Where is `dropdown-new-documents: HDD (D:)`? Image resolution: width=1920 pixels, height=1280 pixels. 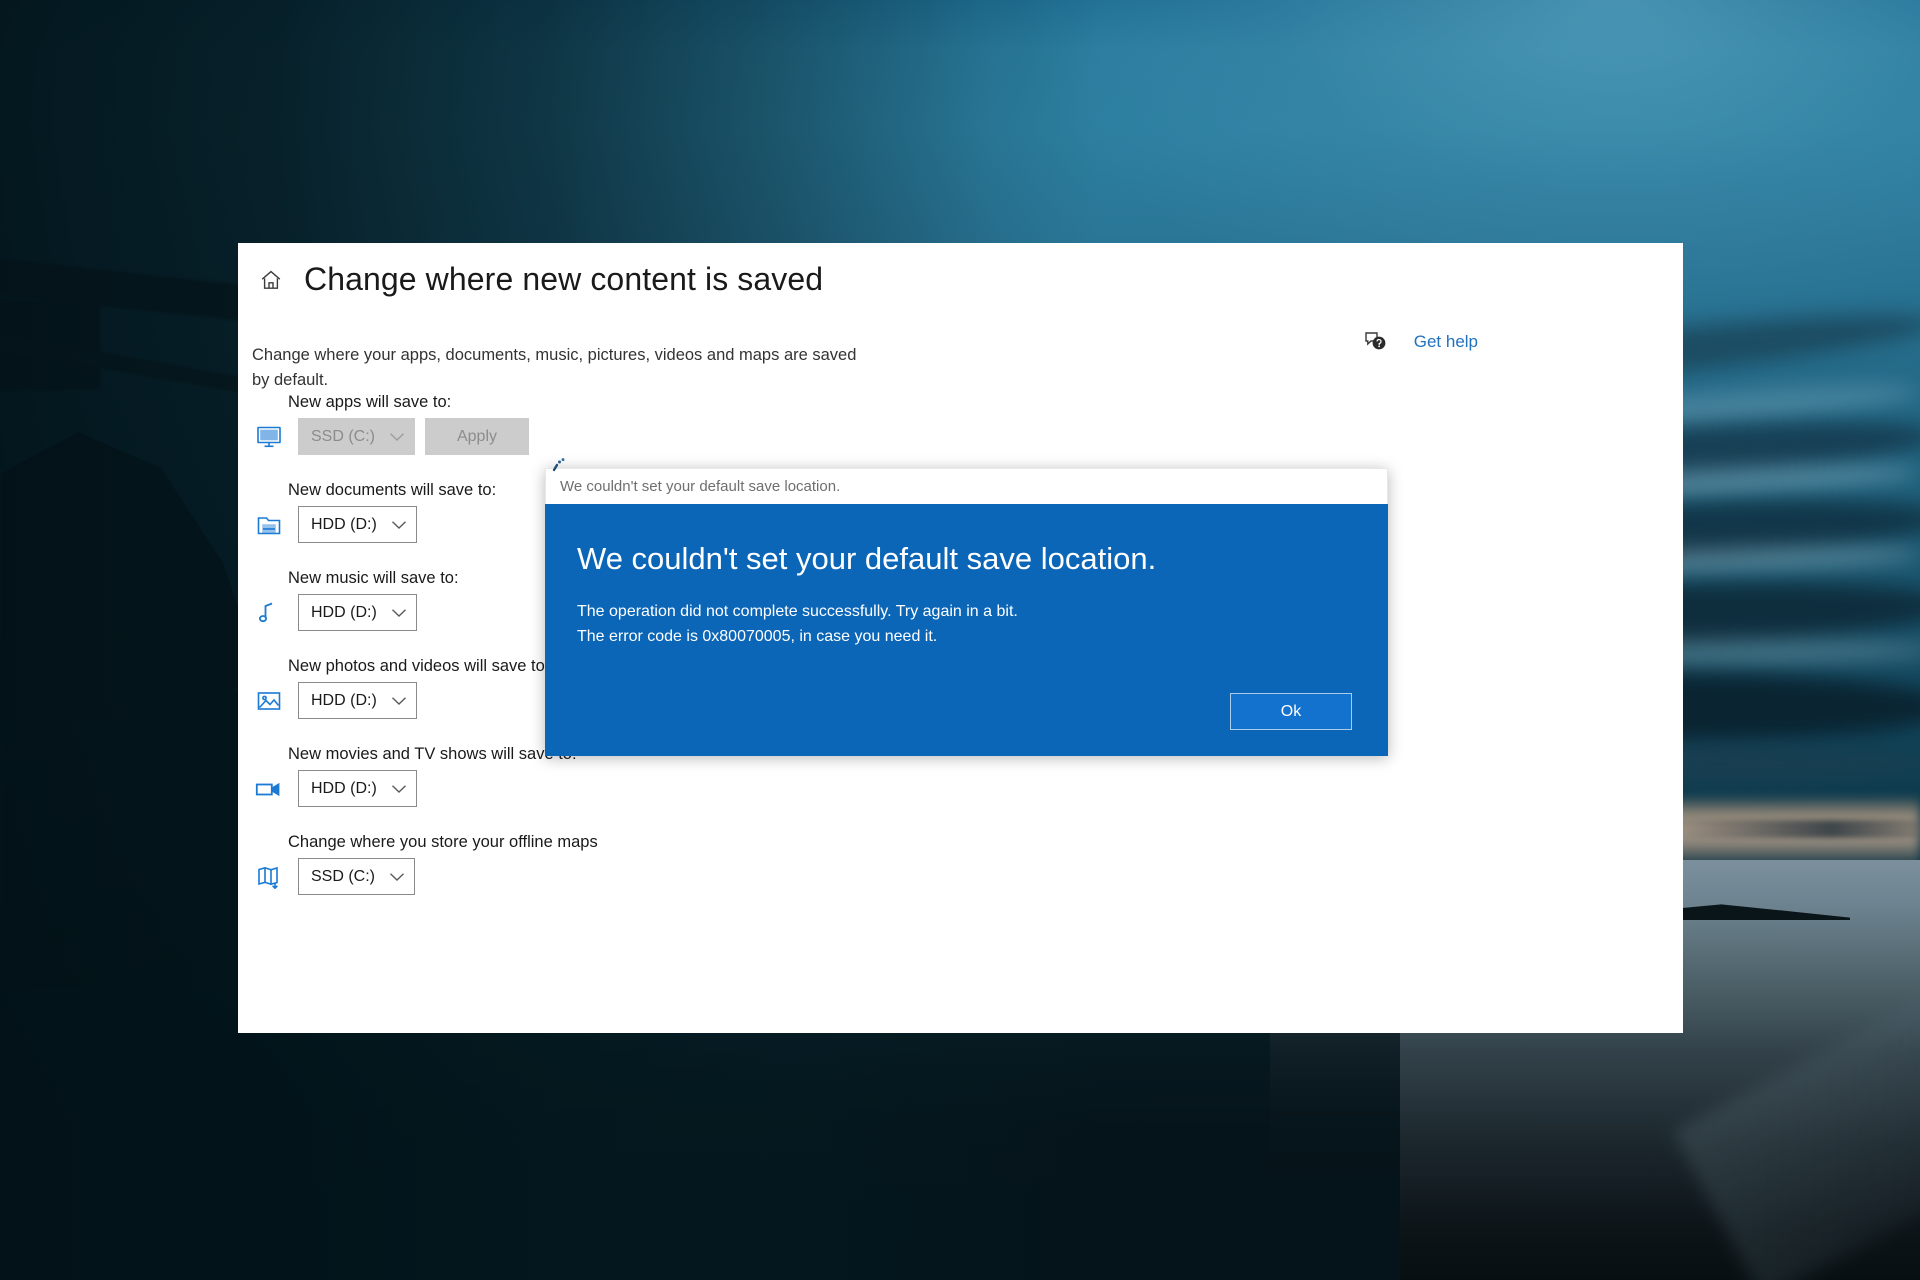 dropdown-new-documents: HDD (D:) is located at coordinates (357, 524).